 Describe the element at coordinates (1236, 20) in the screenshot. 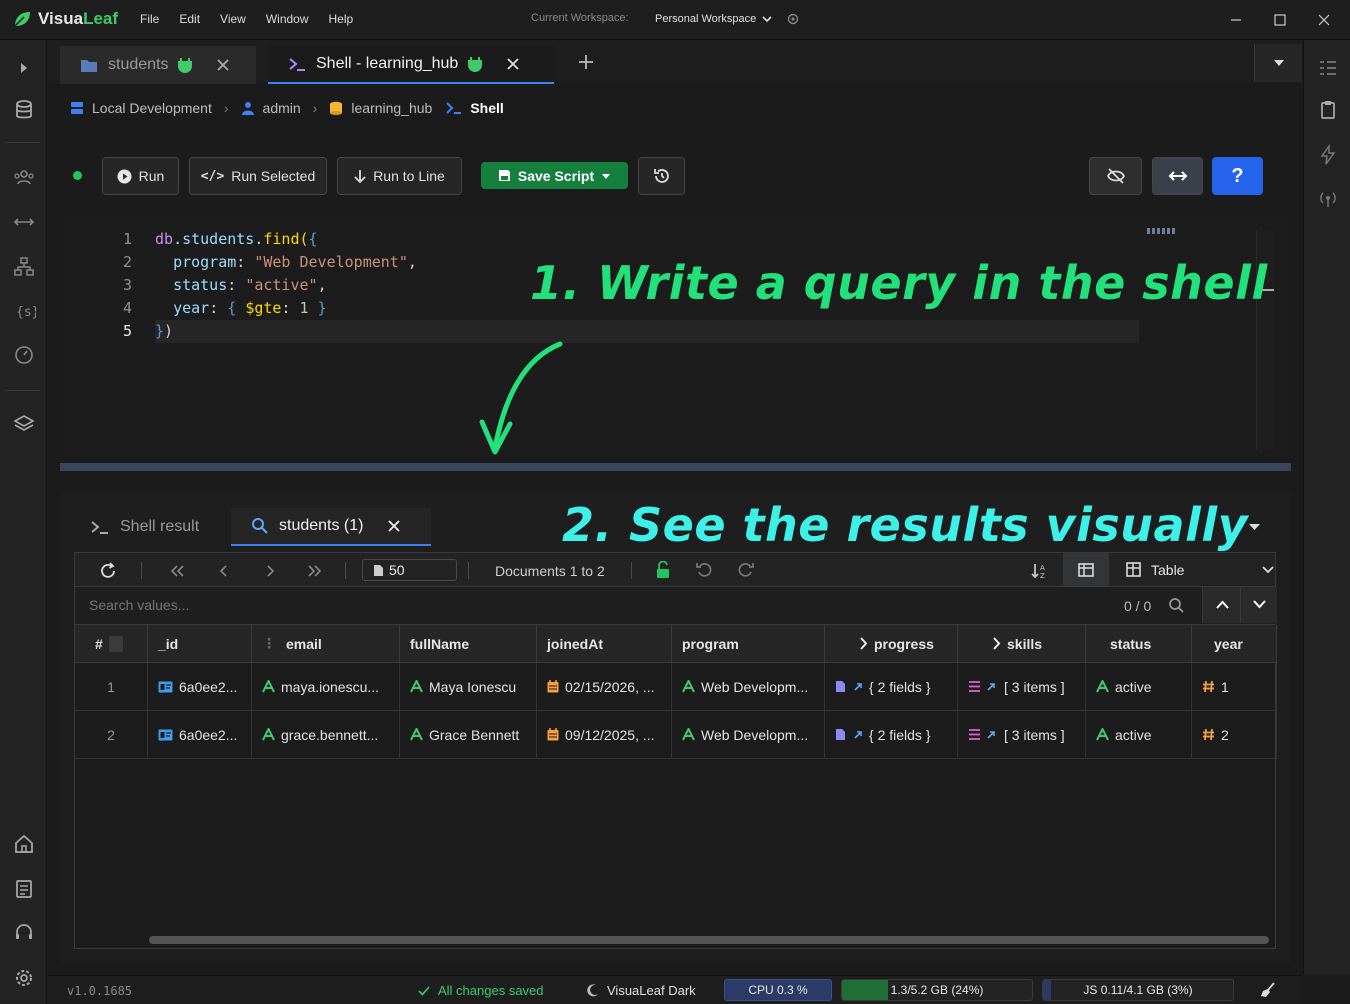

I see `minimize-icon` at that location.